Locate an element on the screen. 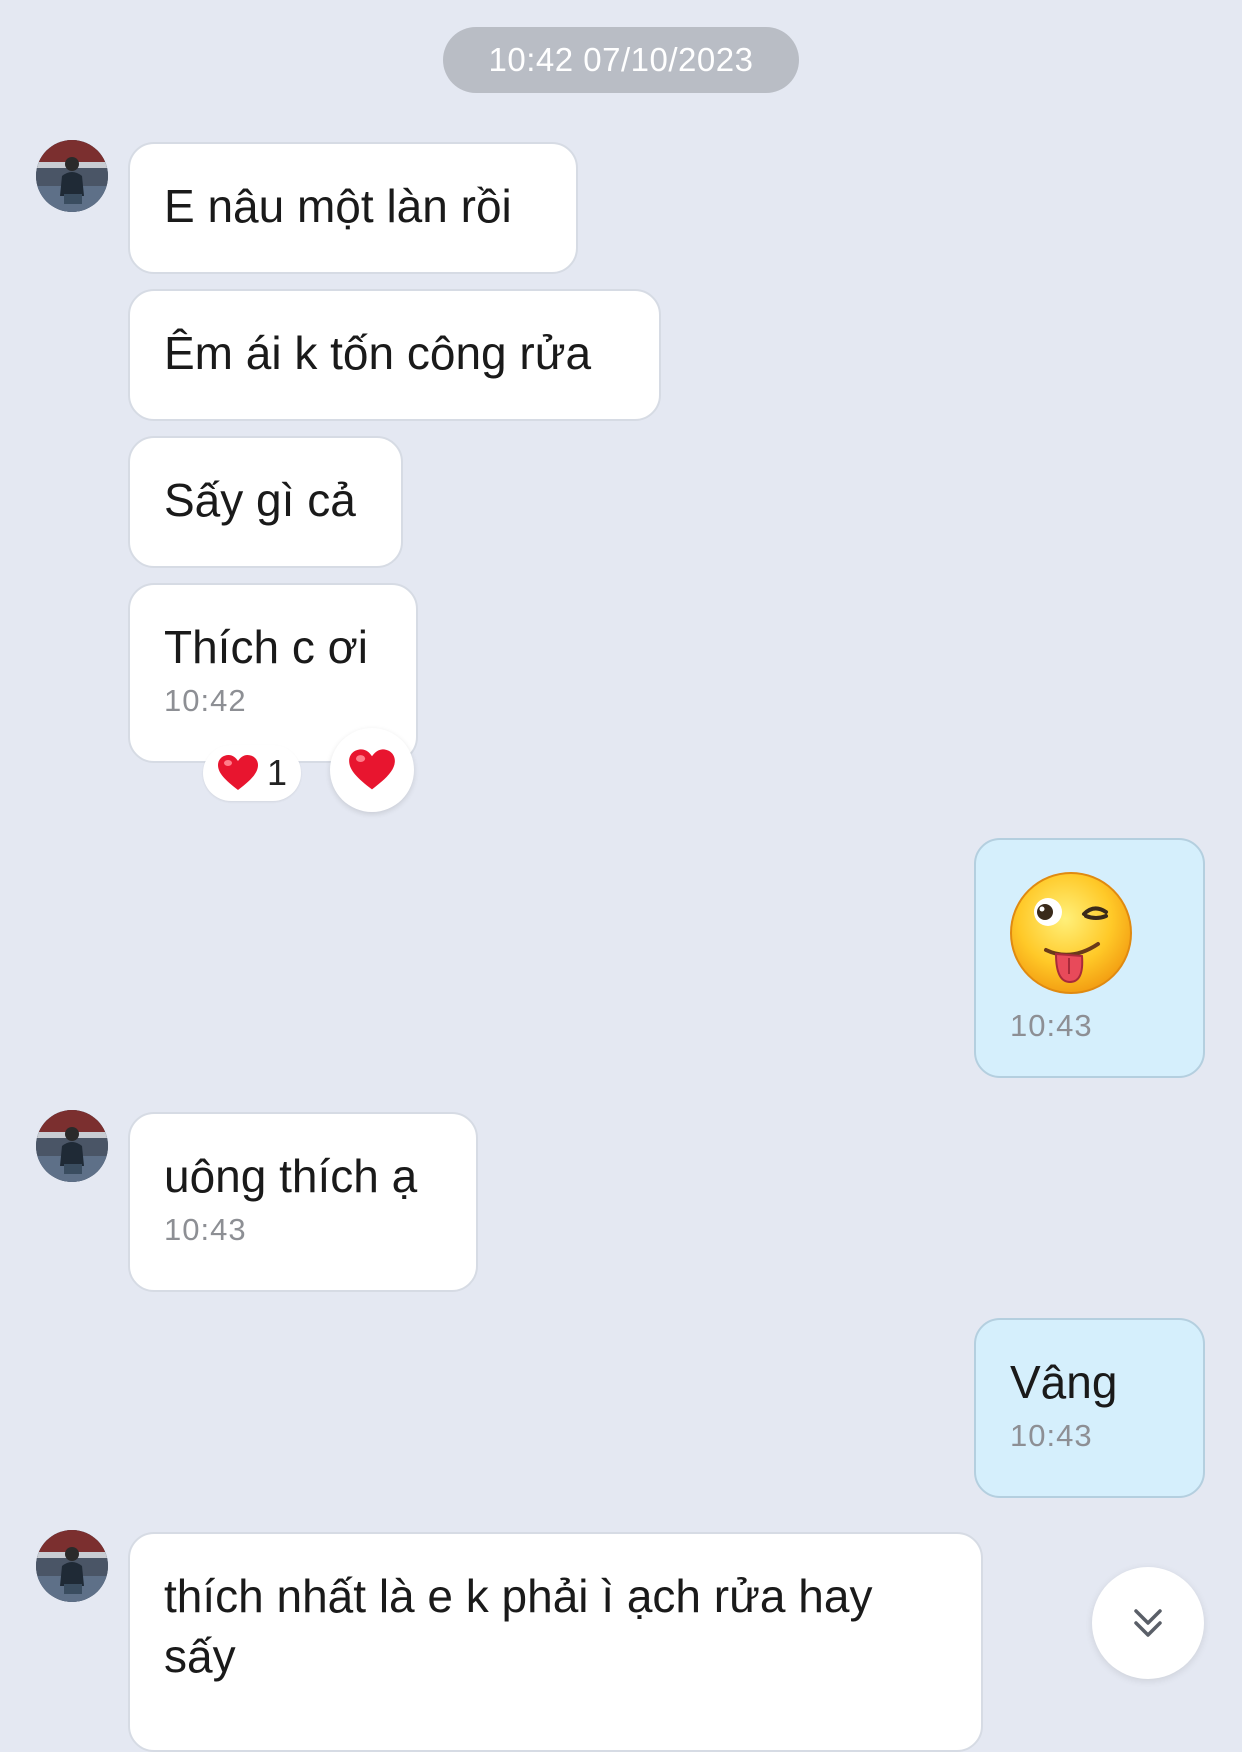  message-text: Êm ái k tốn công rửa is located at coordinates (378, 353).